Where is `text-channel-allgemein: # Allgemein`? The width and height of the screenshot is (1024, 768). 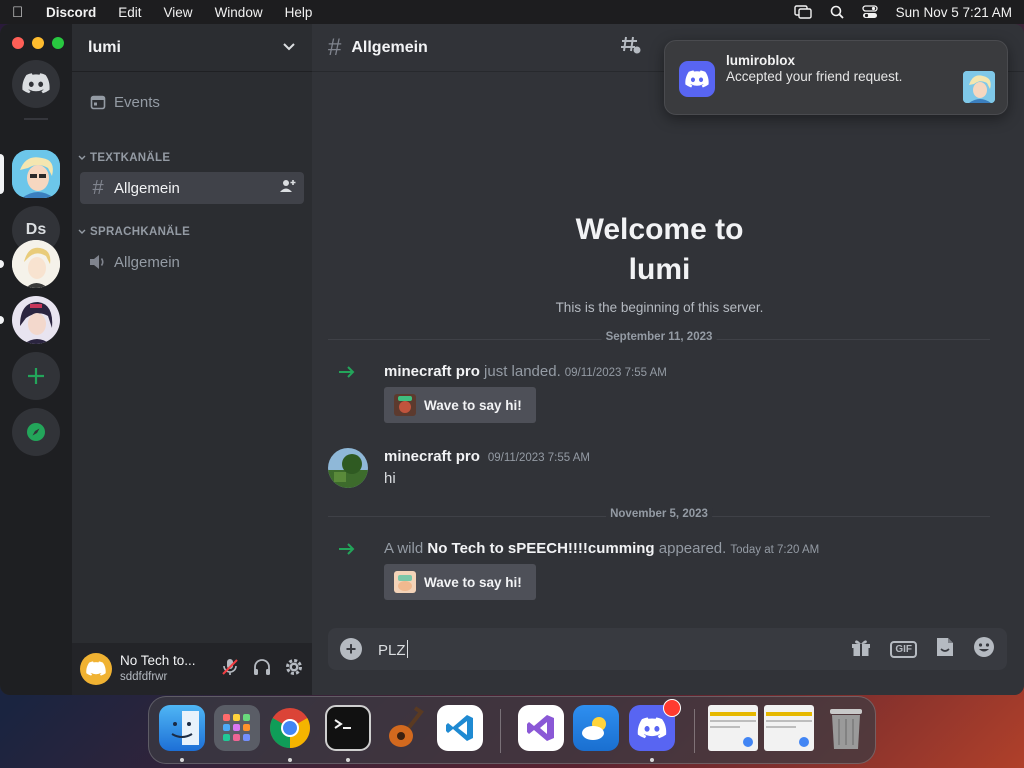
text-channel-allgemein: # Allgemein is located at coordinates (192, 188).